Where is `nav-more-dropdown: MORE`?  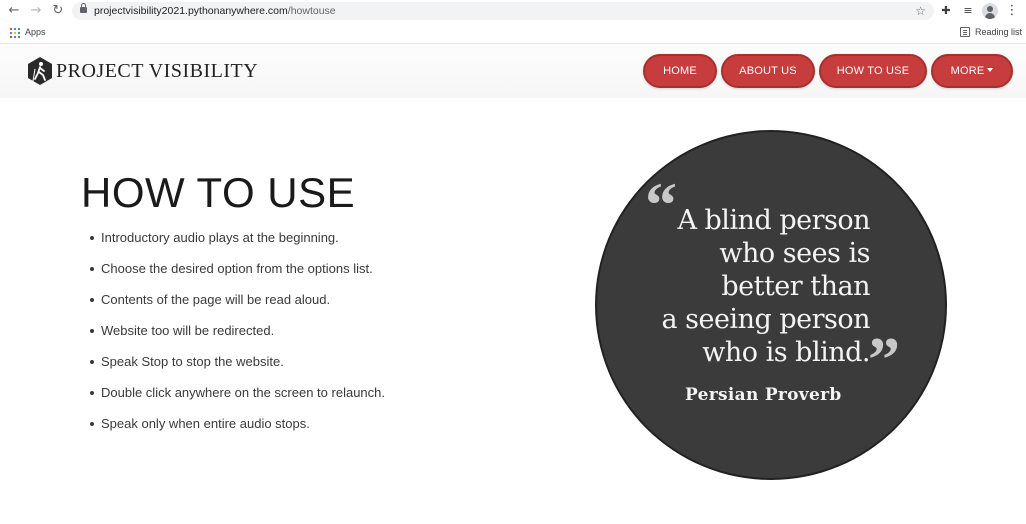
nav-more-dropdown: MORE is located at coordinates (972, 71).